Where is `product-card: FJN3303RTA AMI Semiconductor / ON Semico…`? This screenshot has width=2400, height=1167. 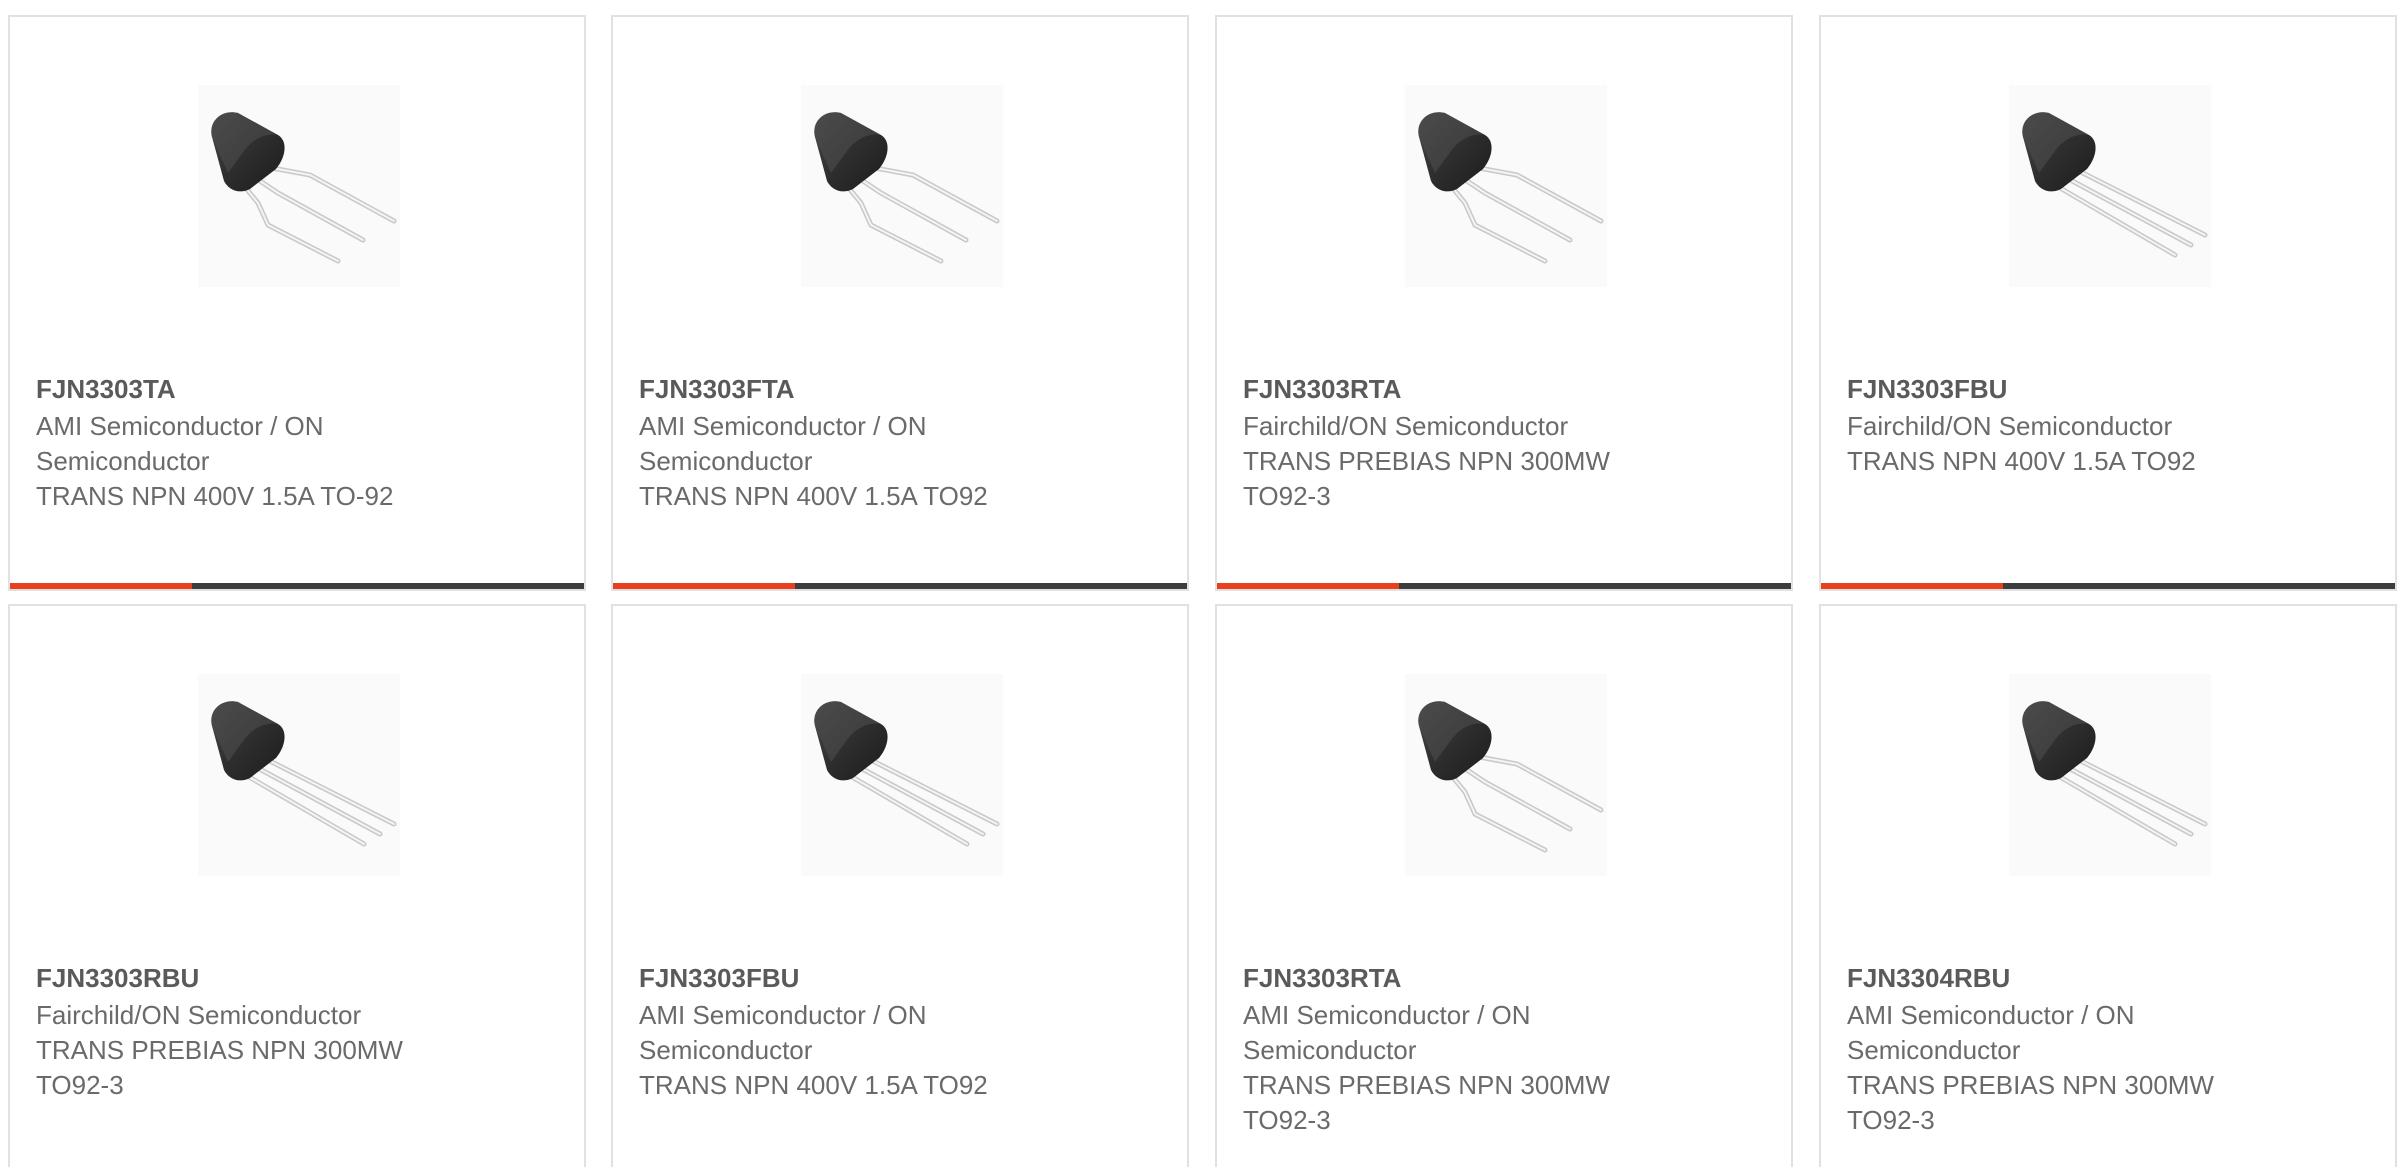
product-card: FJN3303RTA AMI Semiconductor / ON Semico… is located at coordinates (1504, 885).